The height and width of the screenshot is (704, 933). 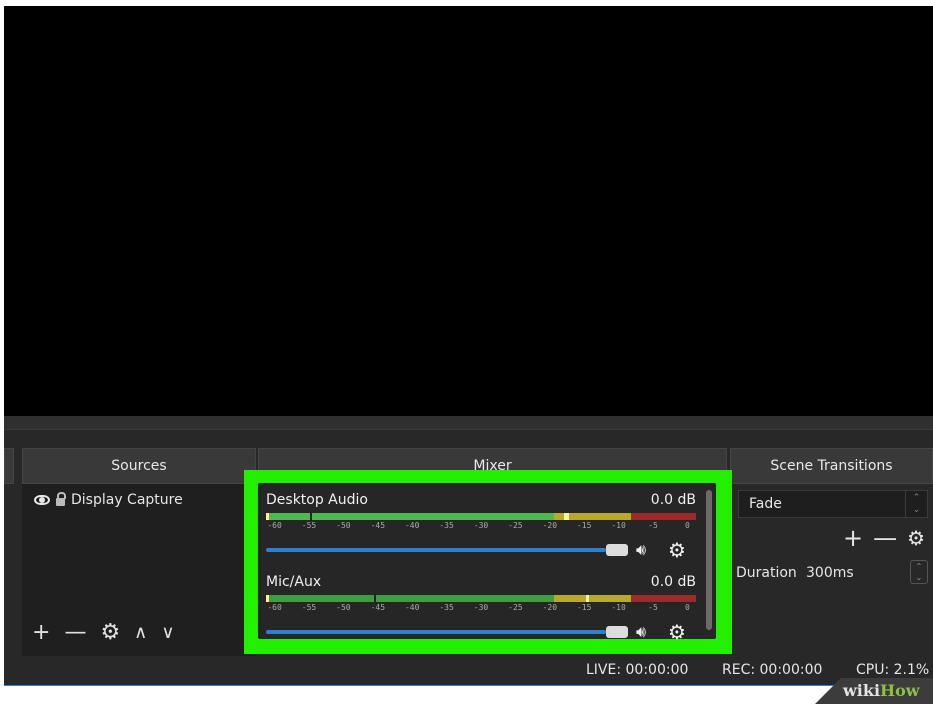 What do you see at coordinates (637, 670) in the screenshot?
I see `live-timer: LIVE: 00:00:00` at bounding box center [637, 670].